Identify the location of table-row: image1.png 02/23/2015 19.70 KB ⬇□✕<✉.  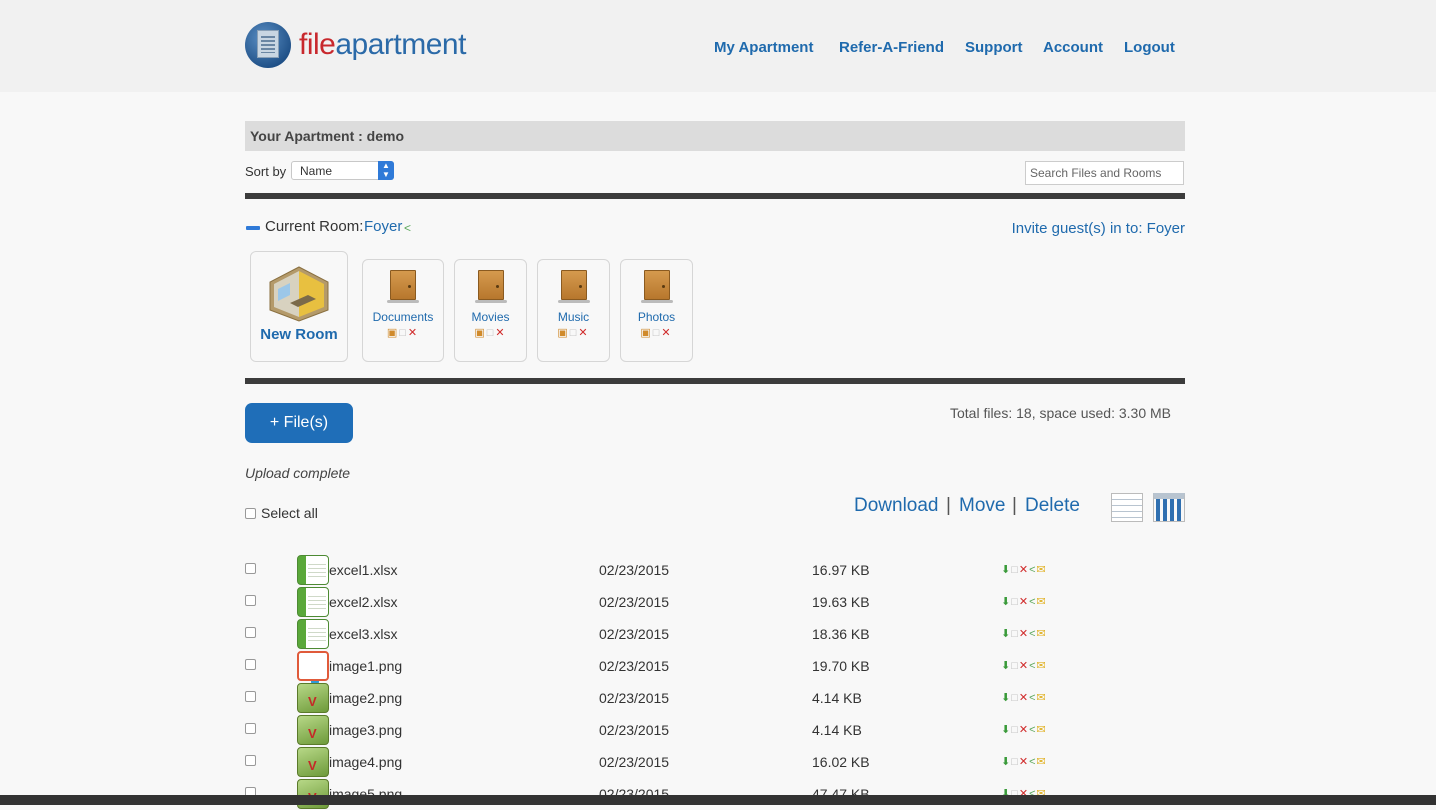
(718, 668).